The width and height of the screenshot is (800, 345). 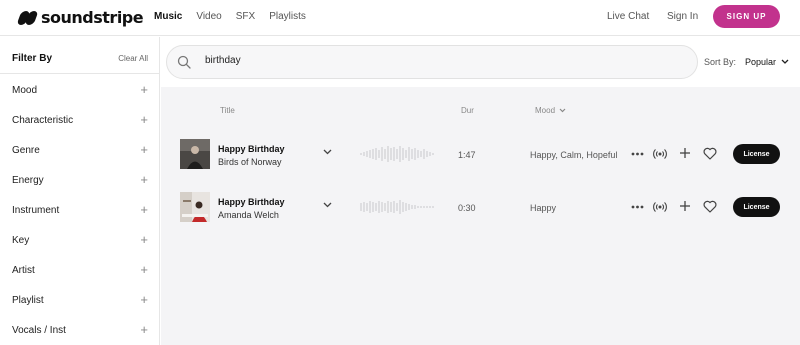 What do you see at coordinates (27, 17) in the screenshot?
I see `logo-mark-icon` at bounding box center [27, 17].